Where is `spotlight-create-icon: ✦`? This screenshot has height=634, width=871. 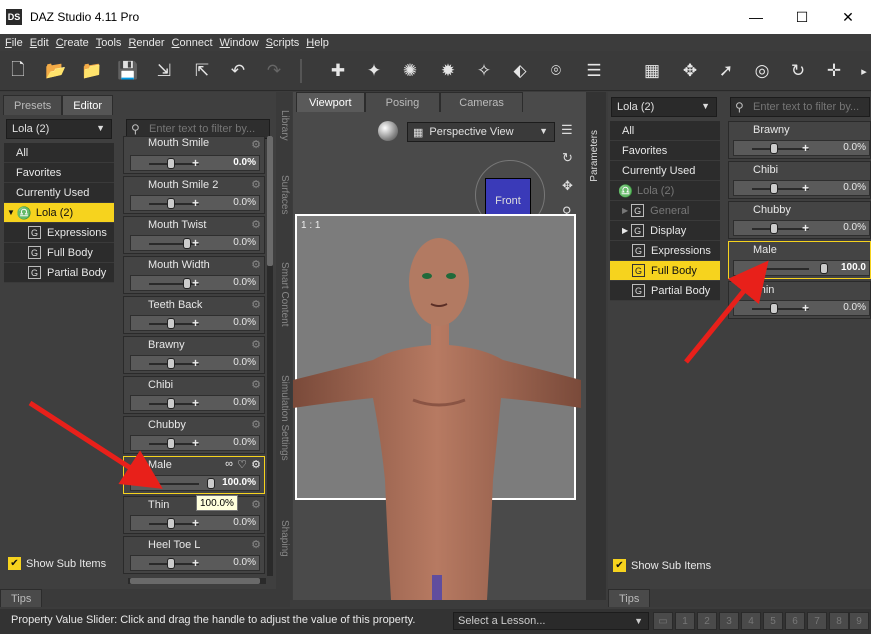 spotlight-create-icon: ✦ is located at coordinates (374, 71).